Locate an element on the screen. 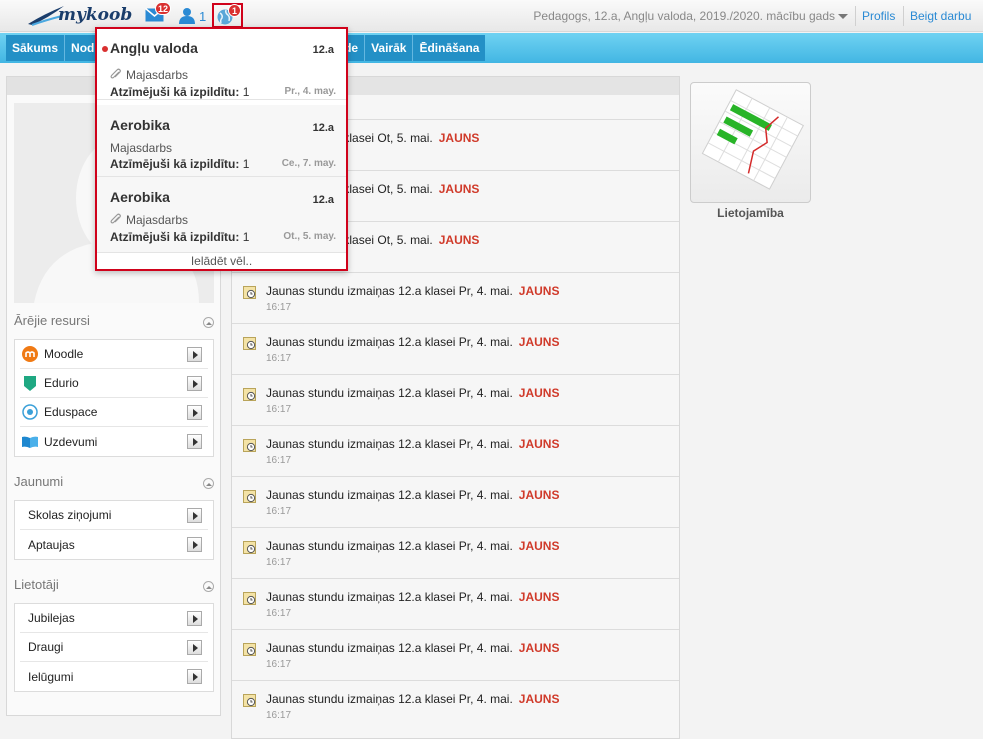 The width and height of the screenshot is (983, 739). mykoob-logo: mykoob is located at coordinates (79, 15).